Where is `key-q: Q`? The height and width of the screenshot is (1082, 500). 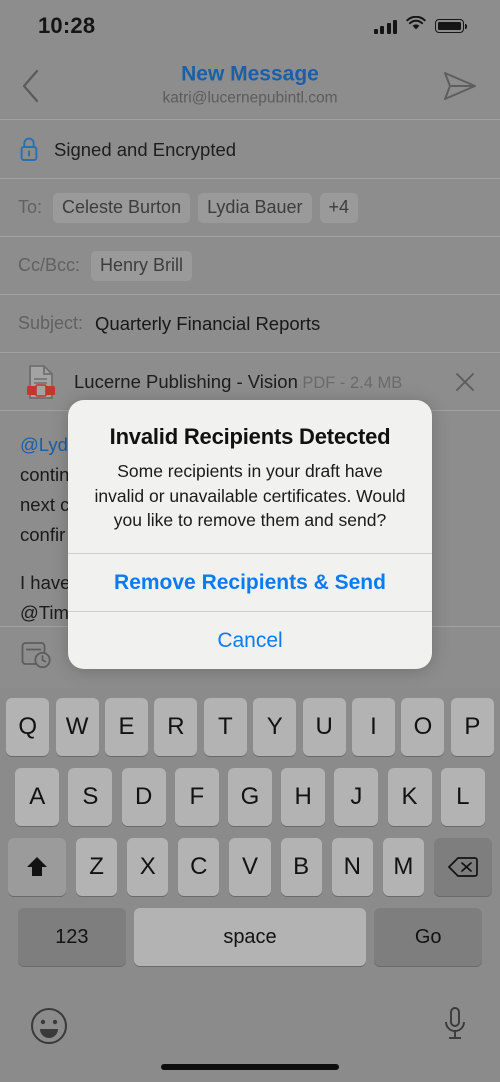
key-q: Q is located at coordinates (28, 727).